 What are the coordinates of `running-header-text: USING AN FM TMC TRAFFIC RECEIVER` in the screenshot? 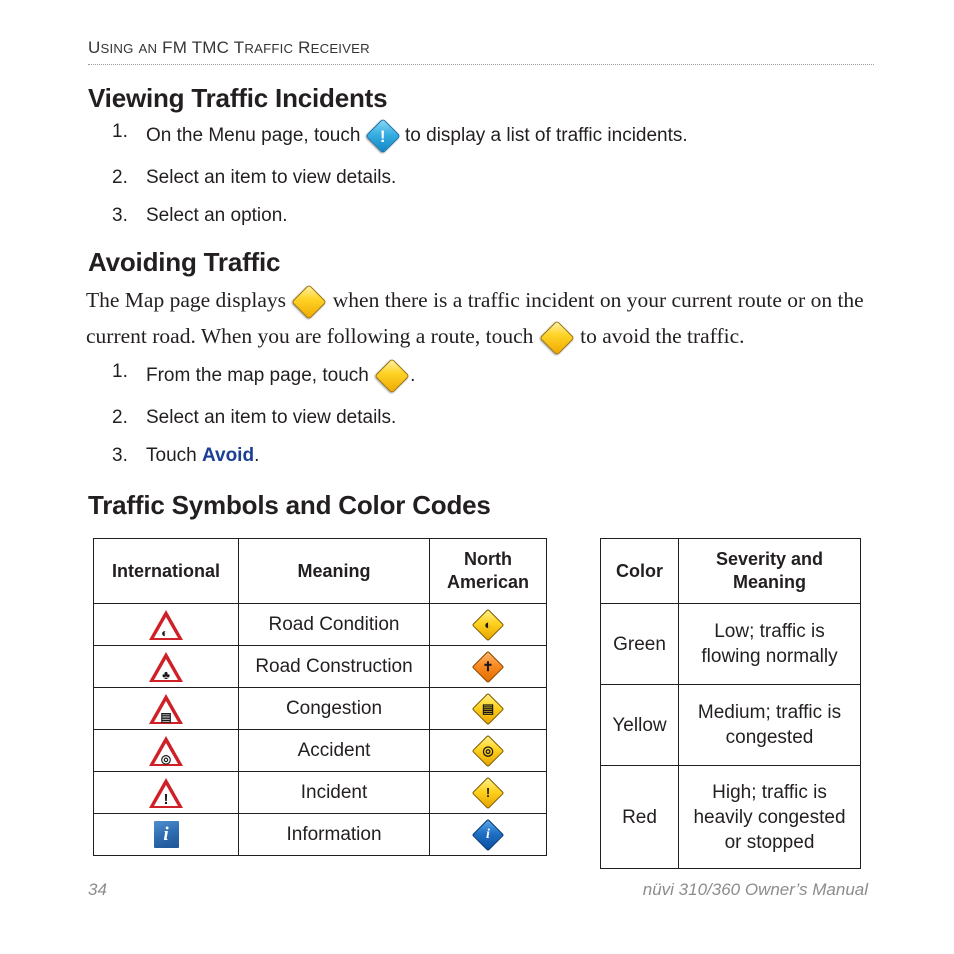 It's located at (229, 47).